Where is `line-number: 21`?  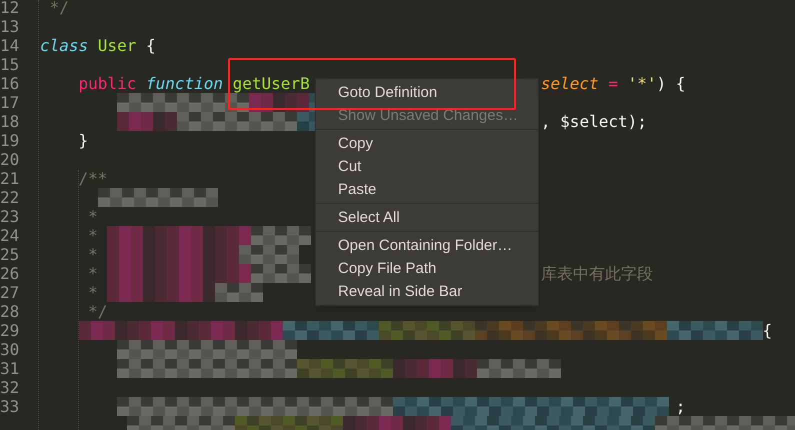
line-number: 21 is located at coordinates (8, 178).